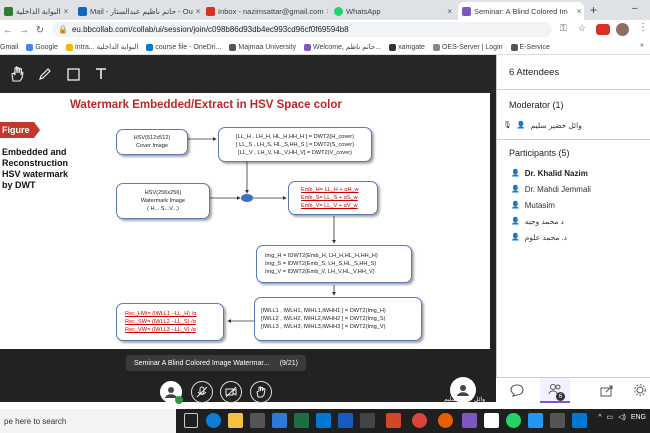 The height and width of the screenshot is (433, 650). I want to click on attendee-row: 👤 Dr. Mahdi Jemmali, so click(551, 189).